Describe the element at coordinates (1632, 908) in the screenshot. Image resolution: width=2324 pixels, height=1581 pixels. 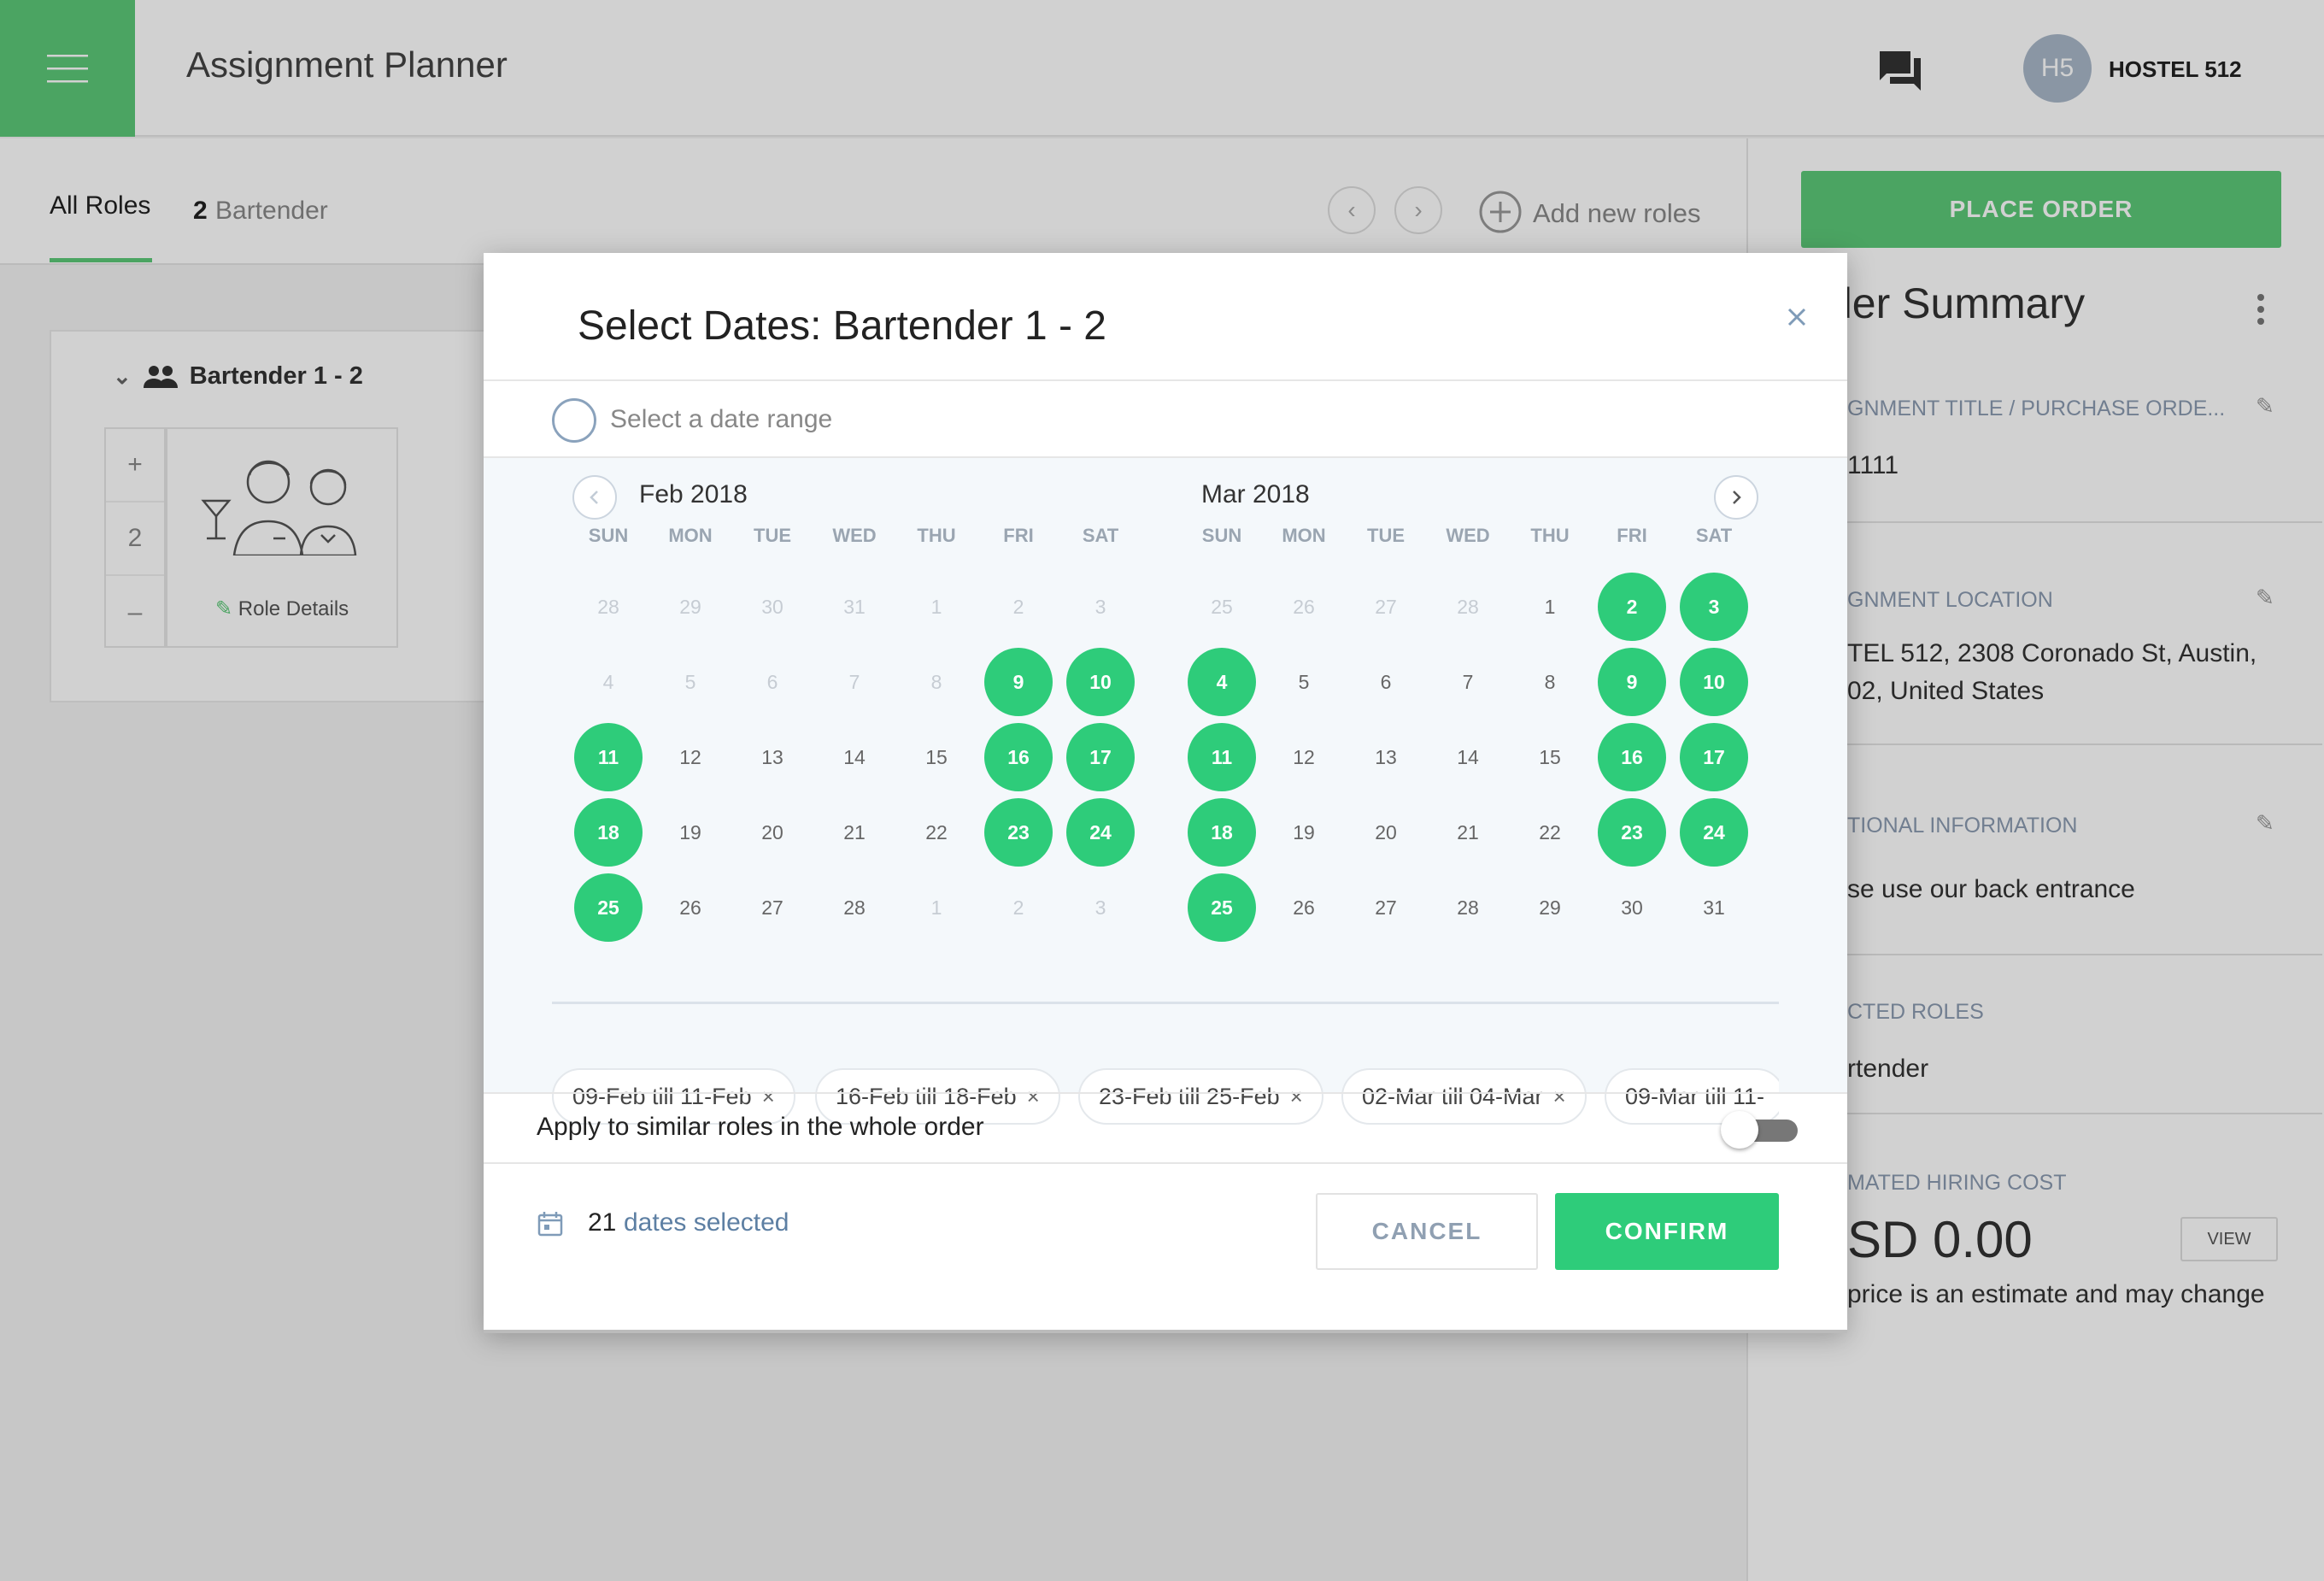
I see `calendar-day: 30` at that location.